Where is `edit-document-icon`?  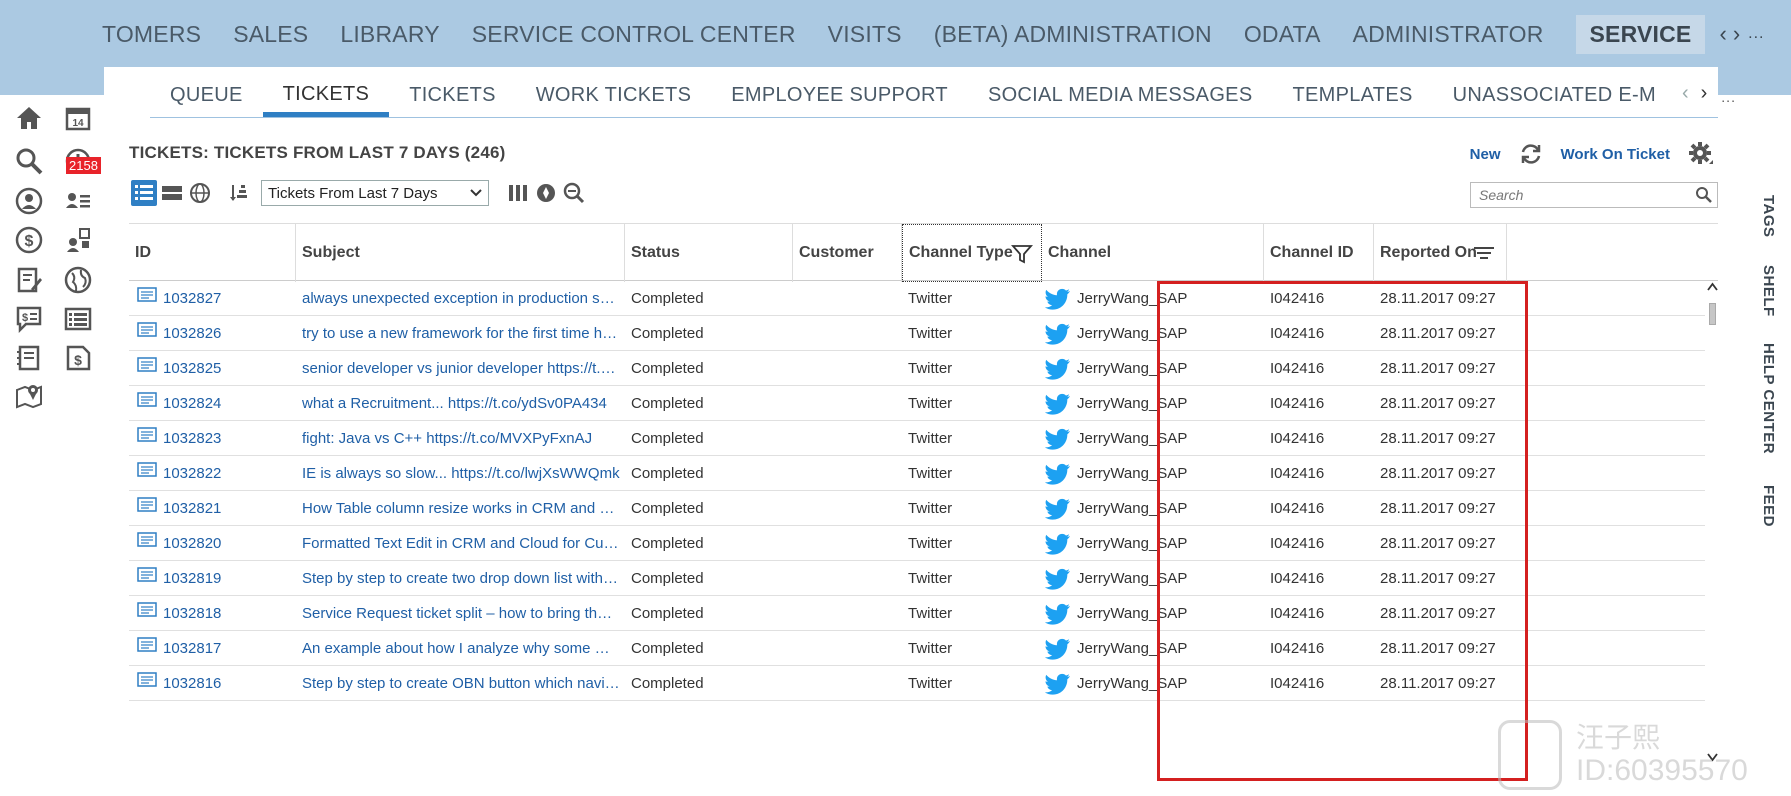 edit-document-icon is located at coordinates (29, 280).